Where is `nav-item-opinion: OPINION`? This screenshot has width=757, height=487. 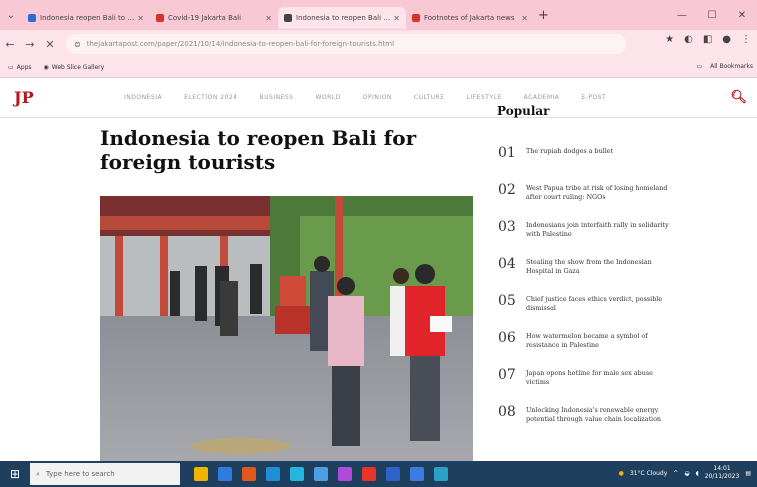
nav-item-opinion: OPINION is located at coordinates (377, 97).